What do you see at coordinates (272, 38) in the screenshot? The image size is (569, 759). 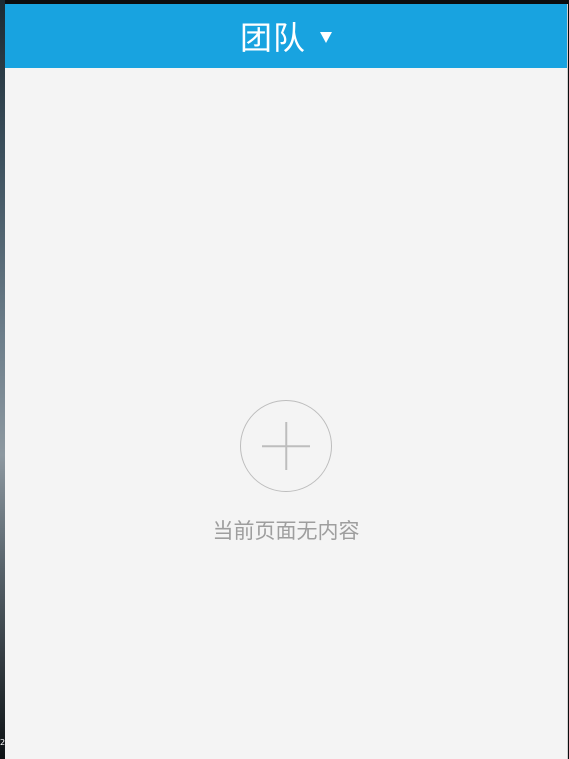 I see `page-title: 团队` at bounding box center [272, 38].